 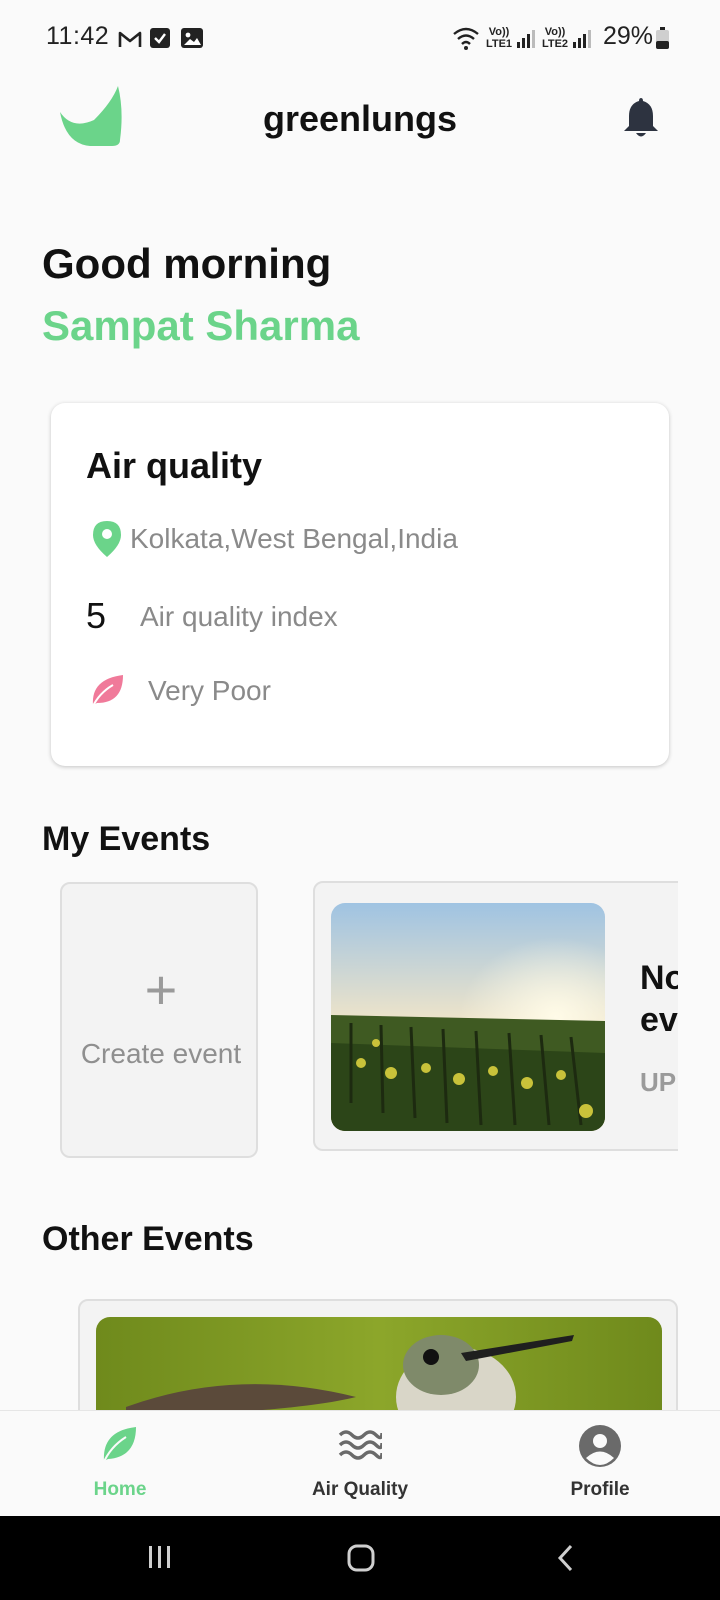 I want to click on lte1-label: Vo)) LTE1, so click(x=499, y=38).